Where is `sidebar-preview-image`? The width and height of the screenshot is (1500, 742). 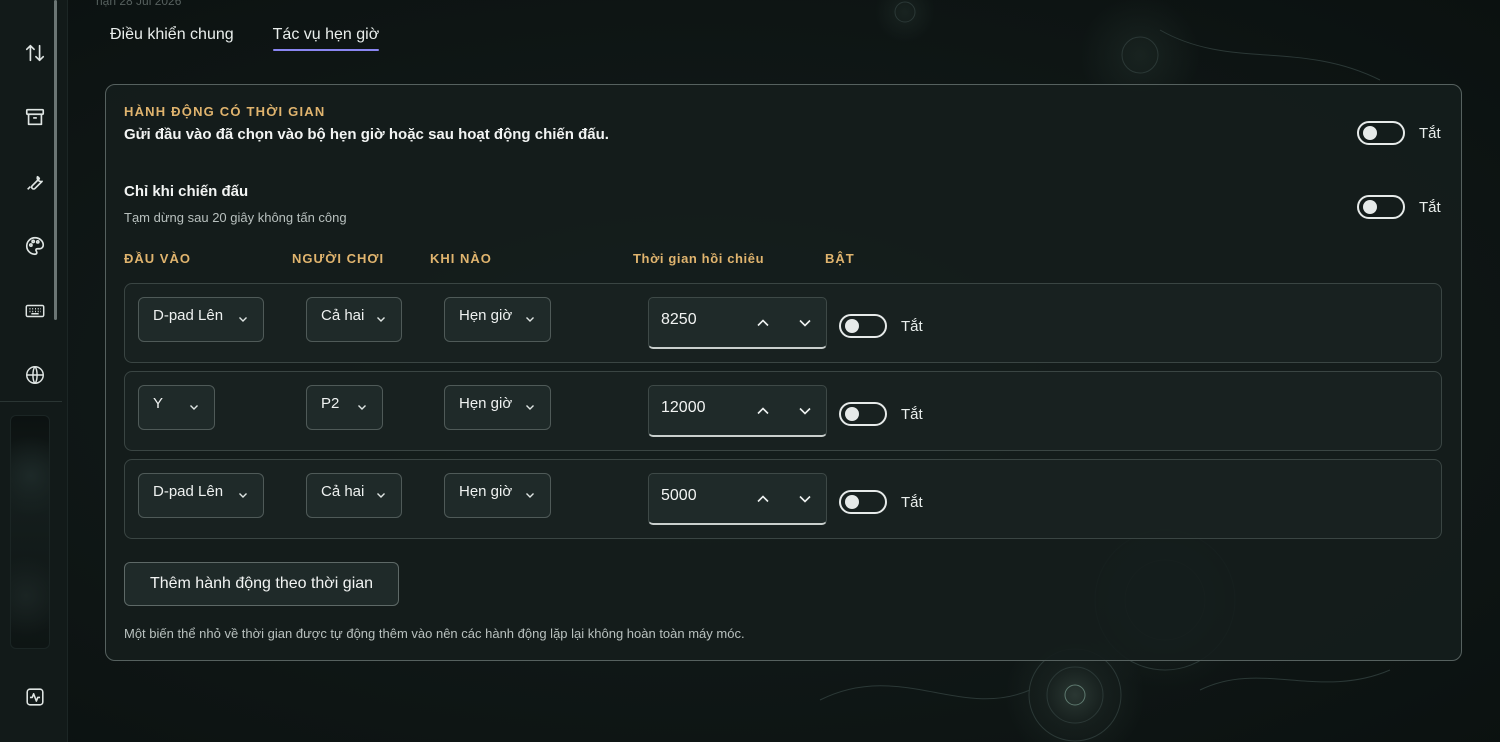
sidebar-preview-image is located at coordinates (30, 532).